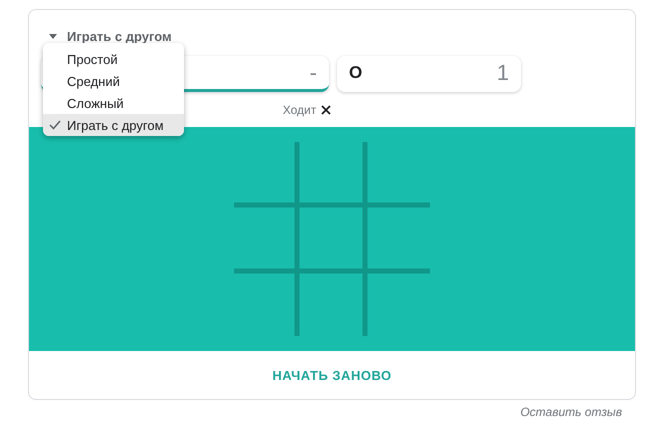 This screenshot has width=650, height=433. What do you see at coordinates (355, 72) in the screenshot?
I see `player-symbol: O` at bounding box center [355, 72].